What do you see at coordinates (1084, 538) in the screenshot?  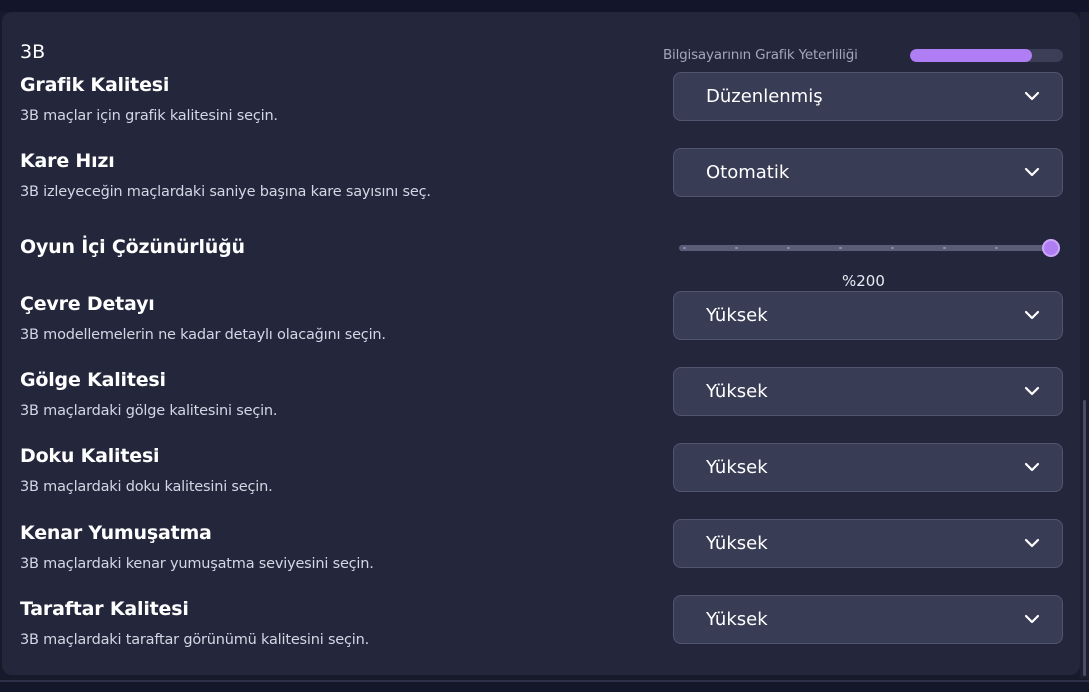 I see `scrollbar-thumb` at bounding box center [1084, 538].